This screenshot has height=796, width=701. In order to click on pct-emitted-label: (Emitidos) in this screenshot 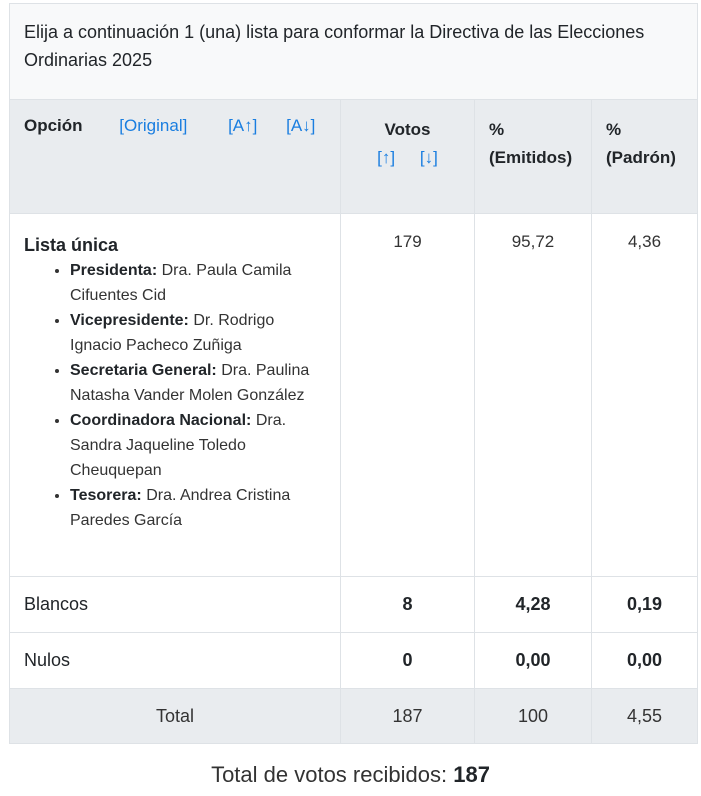, I will do `click(531, 157)`.